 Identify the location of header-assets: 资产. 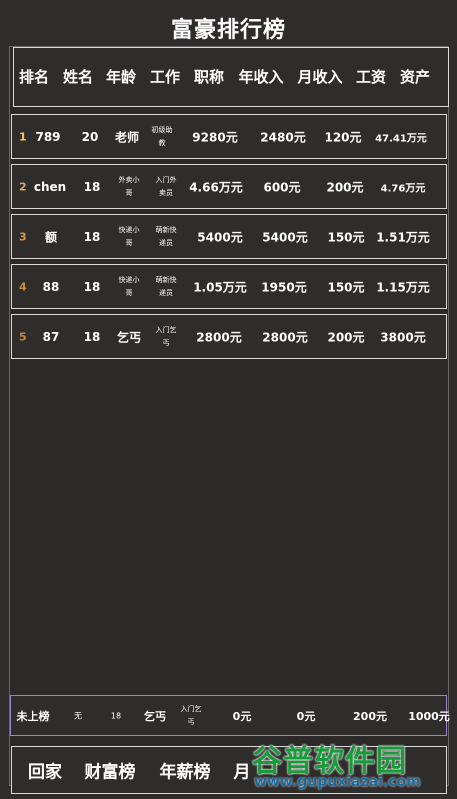
(415, 77).